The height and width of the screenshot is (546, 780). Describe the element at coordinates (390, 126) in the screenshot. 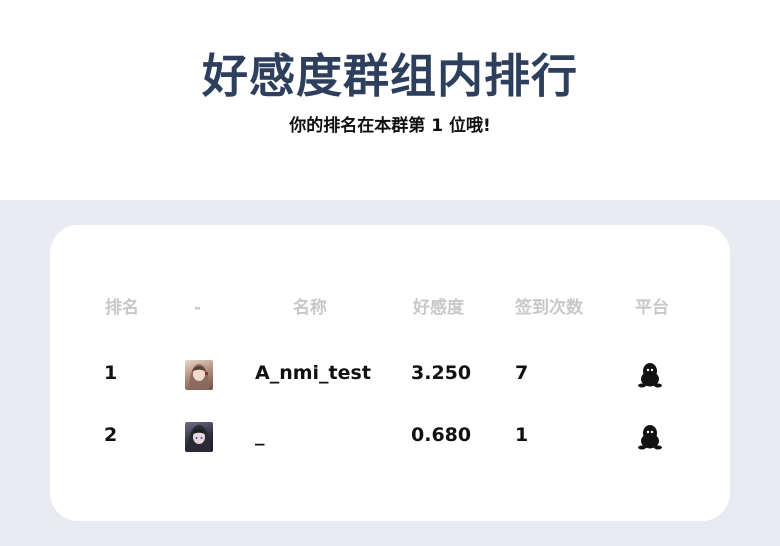

I see `rank-subtitle: 你的排名在本群第 1 位哦!` at that location.